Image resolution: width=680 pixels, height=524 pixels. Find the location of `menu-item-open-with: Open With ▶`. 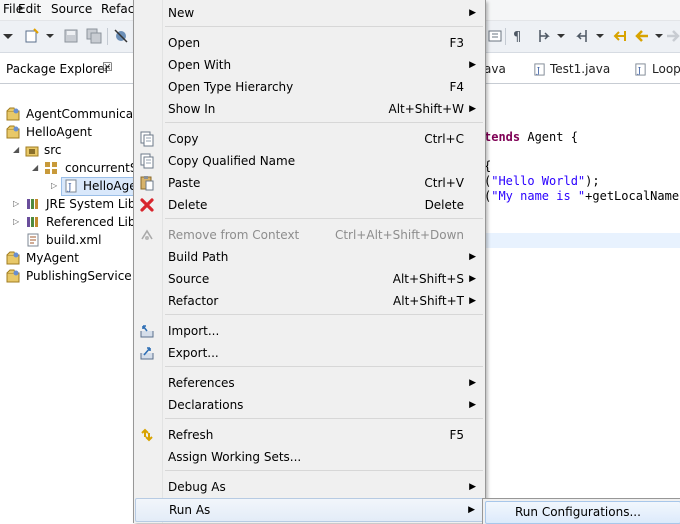

menu-item-open-with: Open With ▶ is located at coordinates (309, 65).